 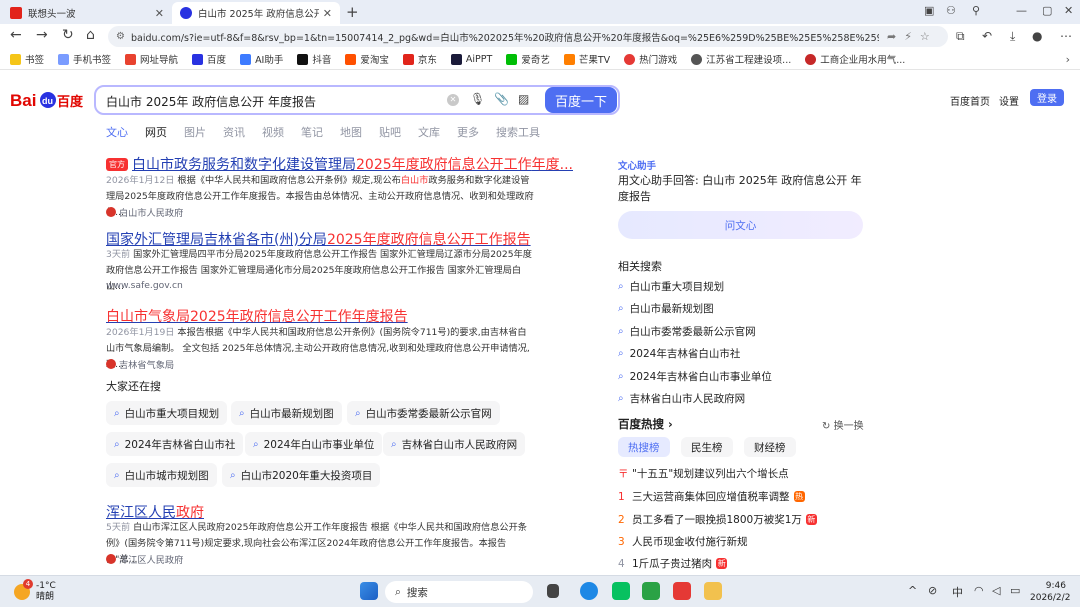 What do you see at coordinates (707, 447) in the screenshot?
I see `tab-livelihood-list: 民生榜` at bounding box center [707, 447].